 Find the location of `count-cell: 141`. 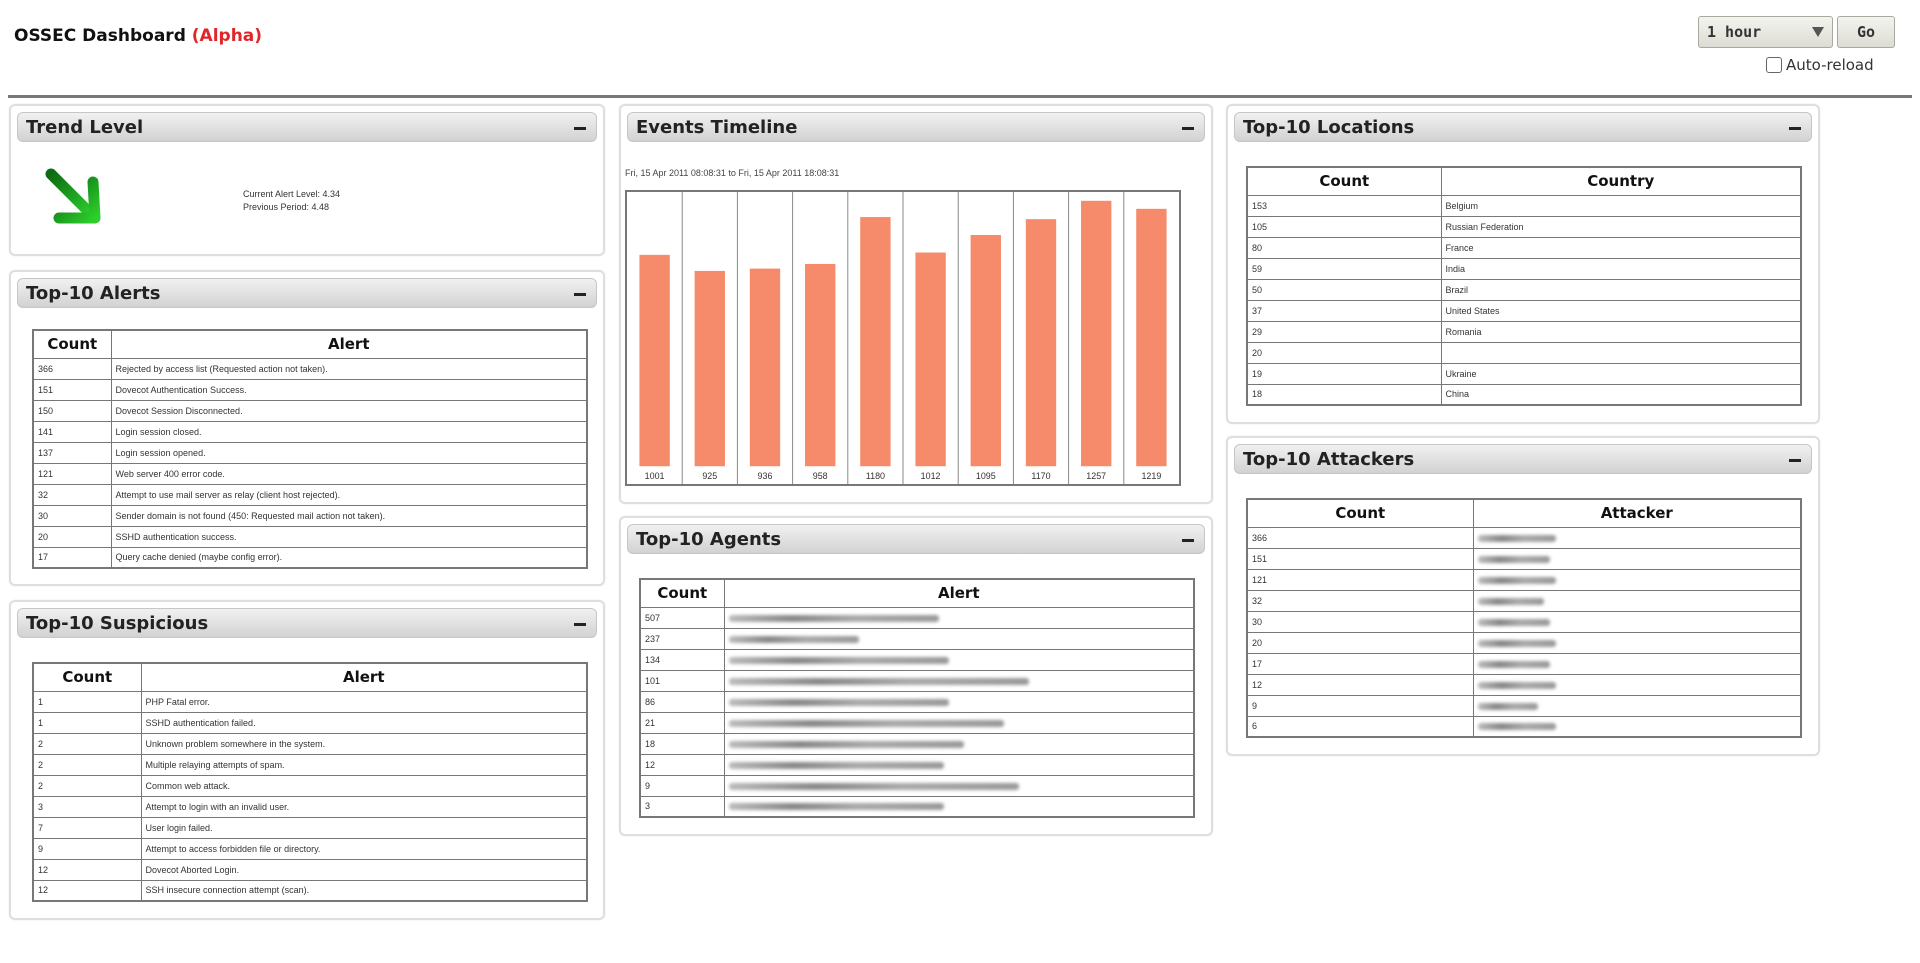

count-cell: 141 is located at coordinates (72, 431).